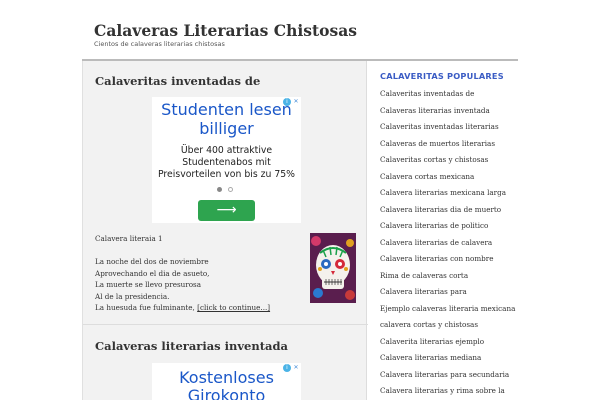  Describe the element at coordinates (148, 284) in the screenshot. I see `excerpt-line: La muerte se llevo presurosa` at that location.